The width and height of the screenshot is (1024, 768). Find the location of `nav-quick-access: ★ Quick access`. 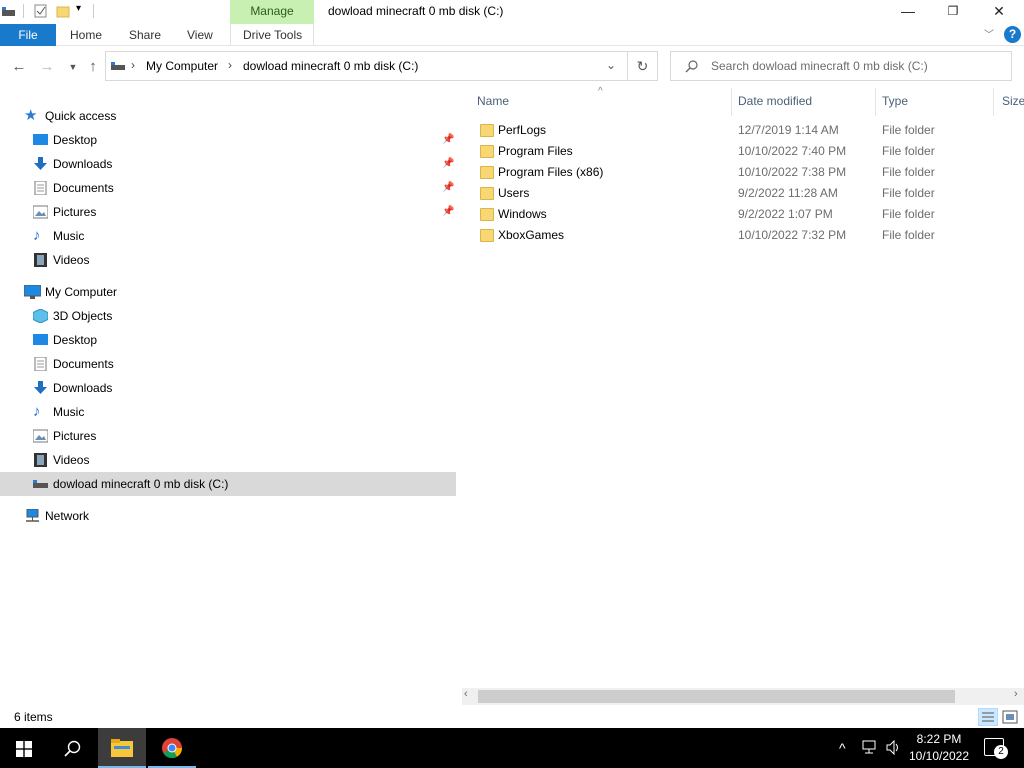

nav-quick-access: ★ Quick access is located at coordinates (228, 116).